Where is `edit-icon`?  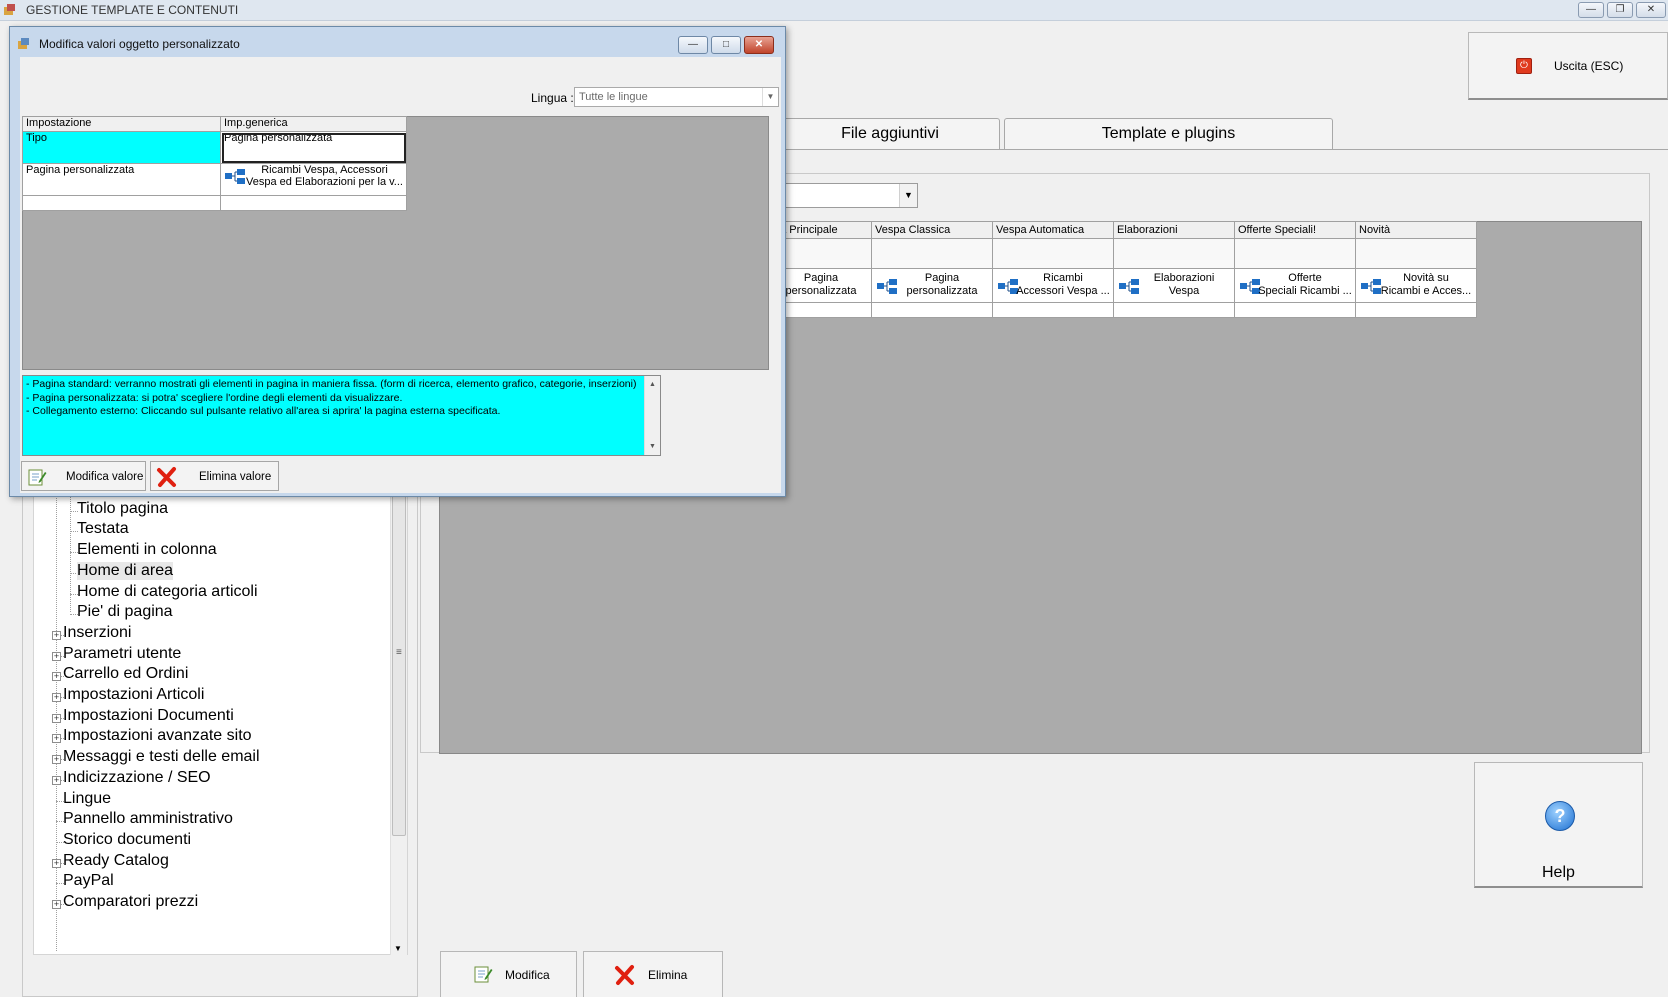
edit-icon is located at coordinates (37, 477).